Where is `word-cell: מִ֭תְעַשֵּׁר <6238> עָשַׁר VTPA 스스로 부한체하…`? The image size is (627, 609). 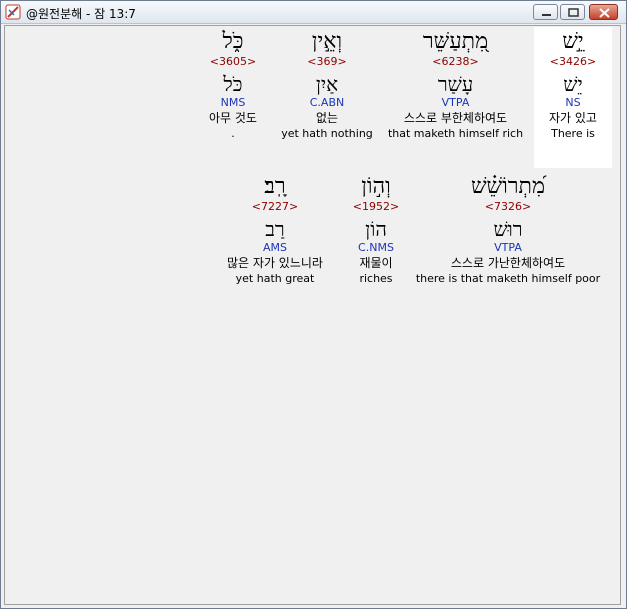 word-cell: מִ֭תְעַשֵּׁר <6238> עָשַׁר VTPA 스스로 부한체하… is located at coordinates (455, 85).